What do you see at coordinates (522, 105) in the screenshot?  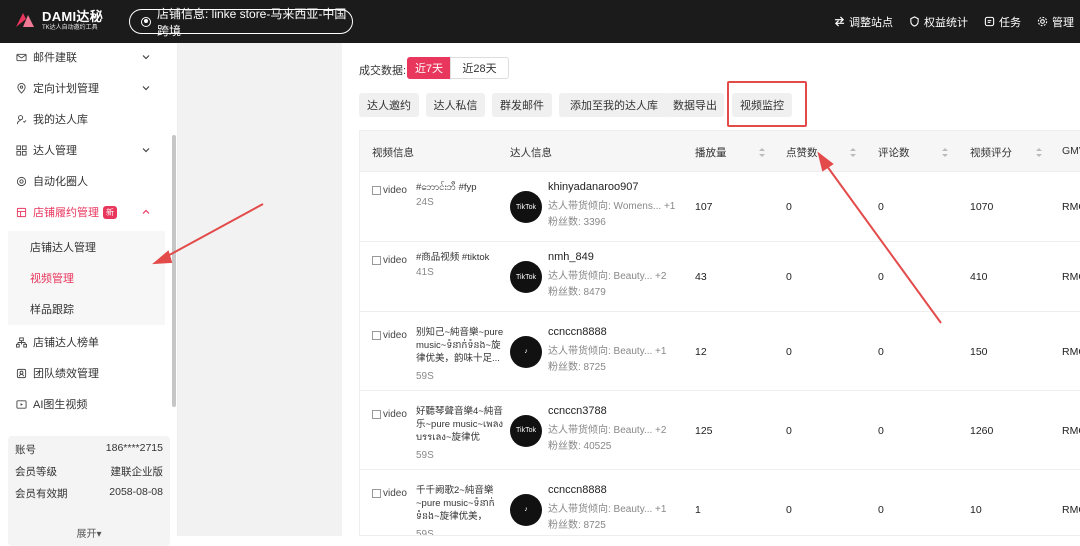 I see `bulk-email-button: 群发邮件` at bounding box center [522, 105].